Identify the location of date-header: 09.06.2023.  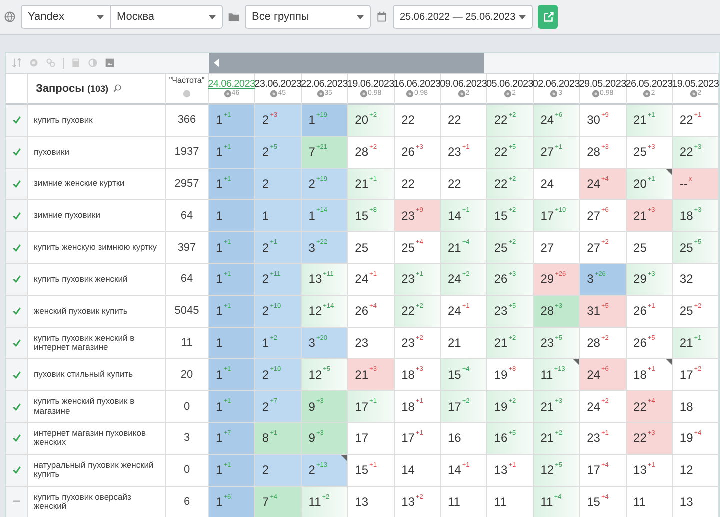
(464, 84).